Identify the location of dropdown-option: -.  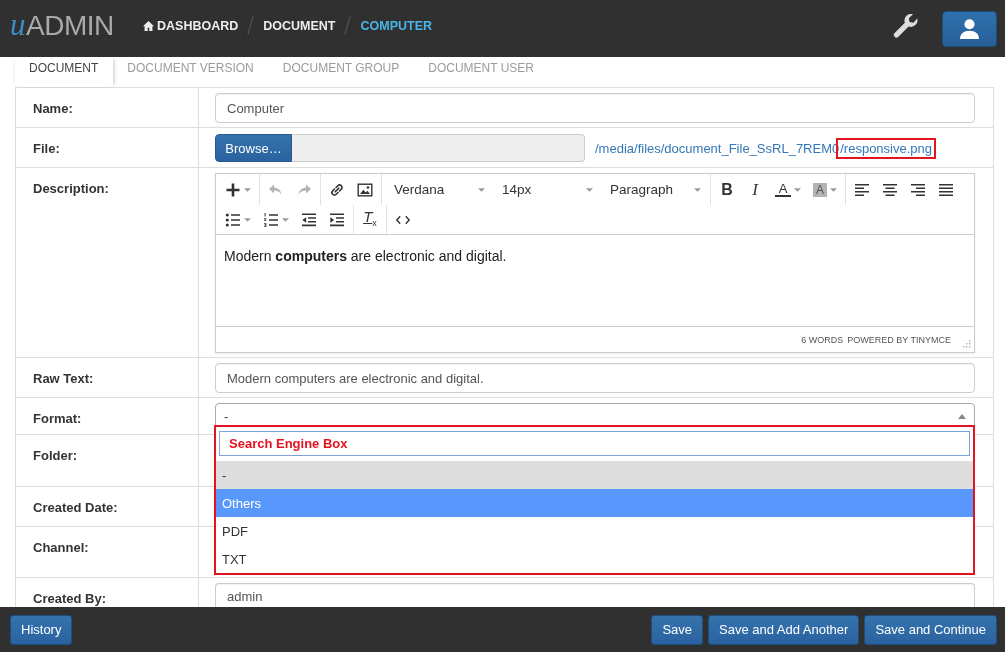
(594, 475).